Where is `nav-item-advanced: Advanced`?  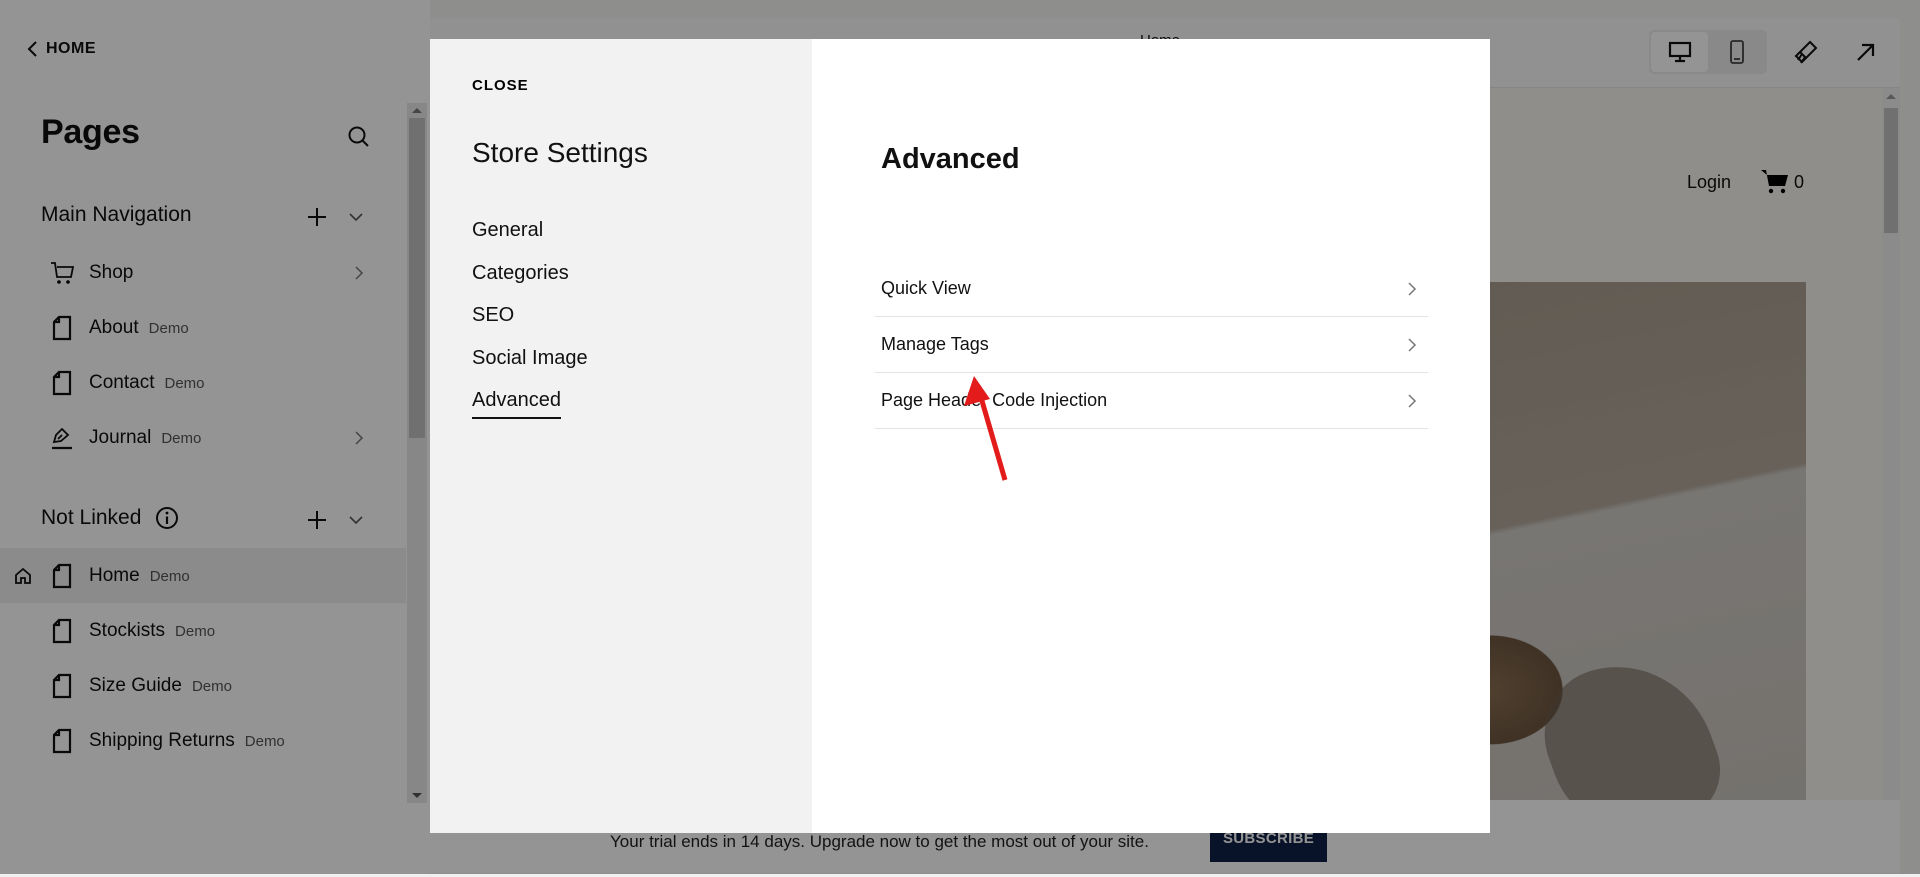
nav-item-advanced: Advanced is located at coordinates (530, 406).